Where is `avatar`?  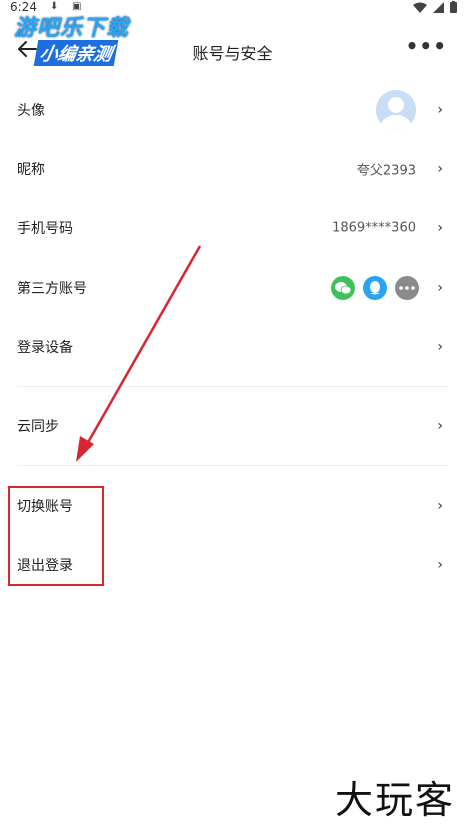 avatar is located at coordinates (396, 110).